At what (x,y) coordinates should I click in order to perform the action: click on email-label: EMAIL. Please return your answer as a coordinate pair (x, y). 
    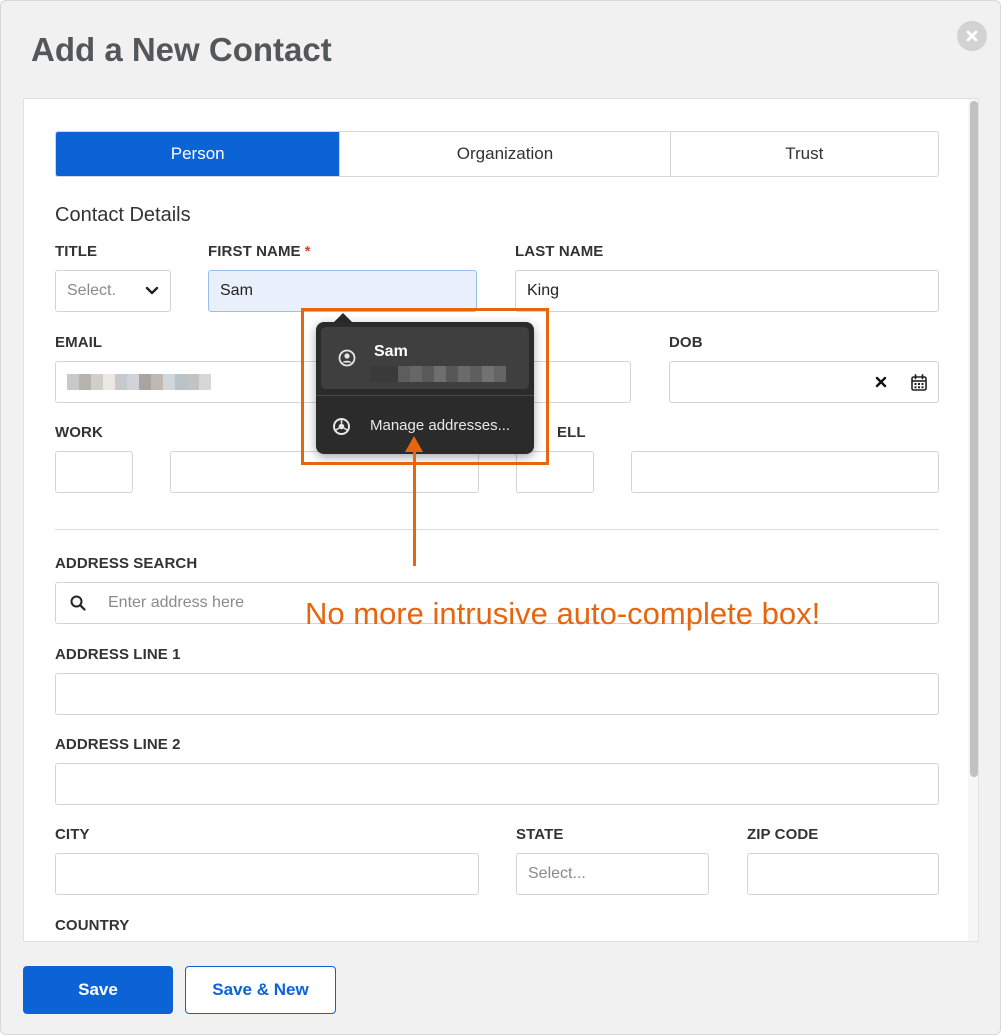
    Looking at the image, I should click on (79, 342).